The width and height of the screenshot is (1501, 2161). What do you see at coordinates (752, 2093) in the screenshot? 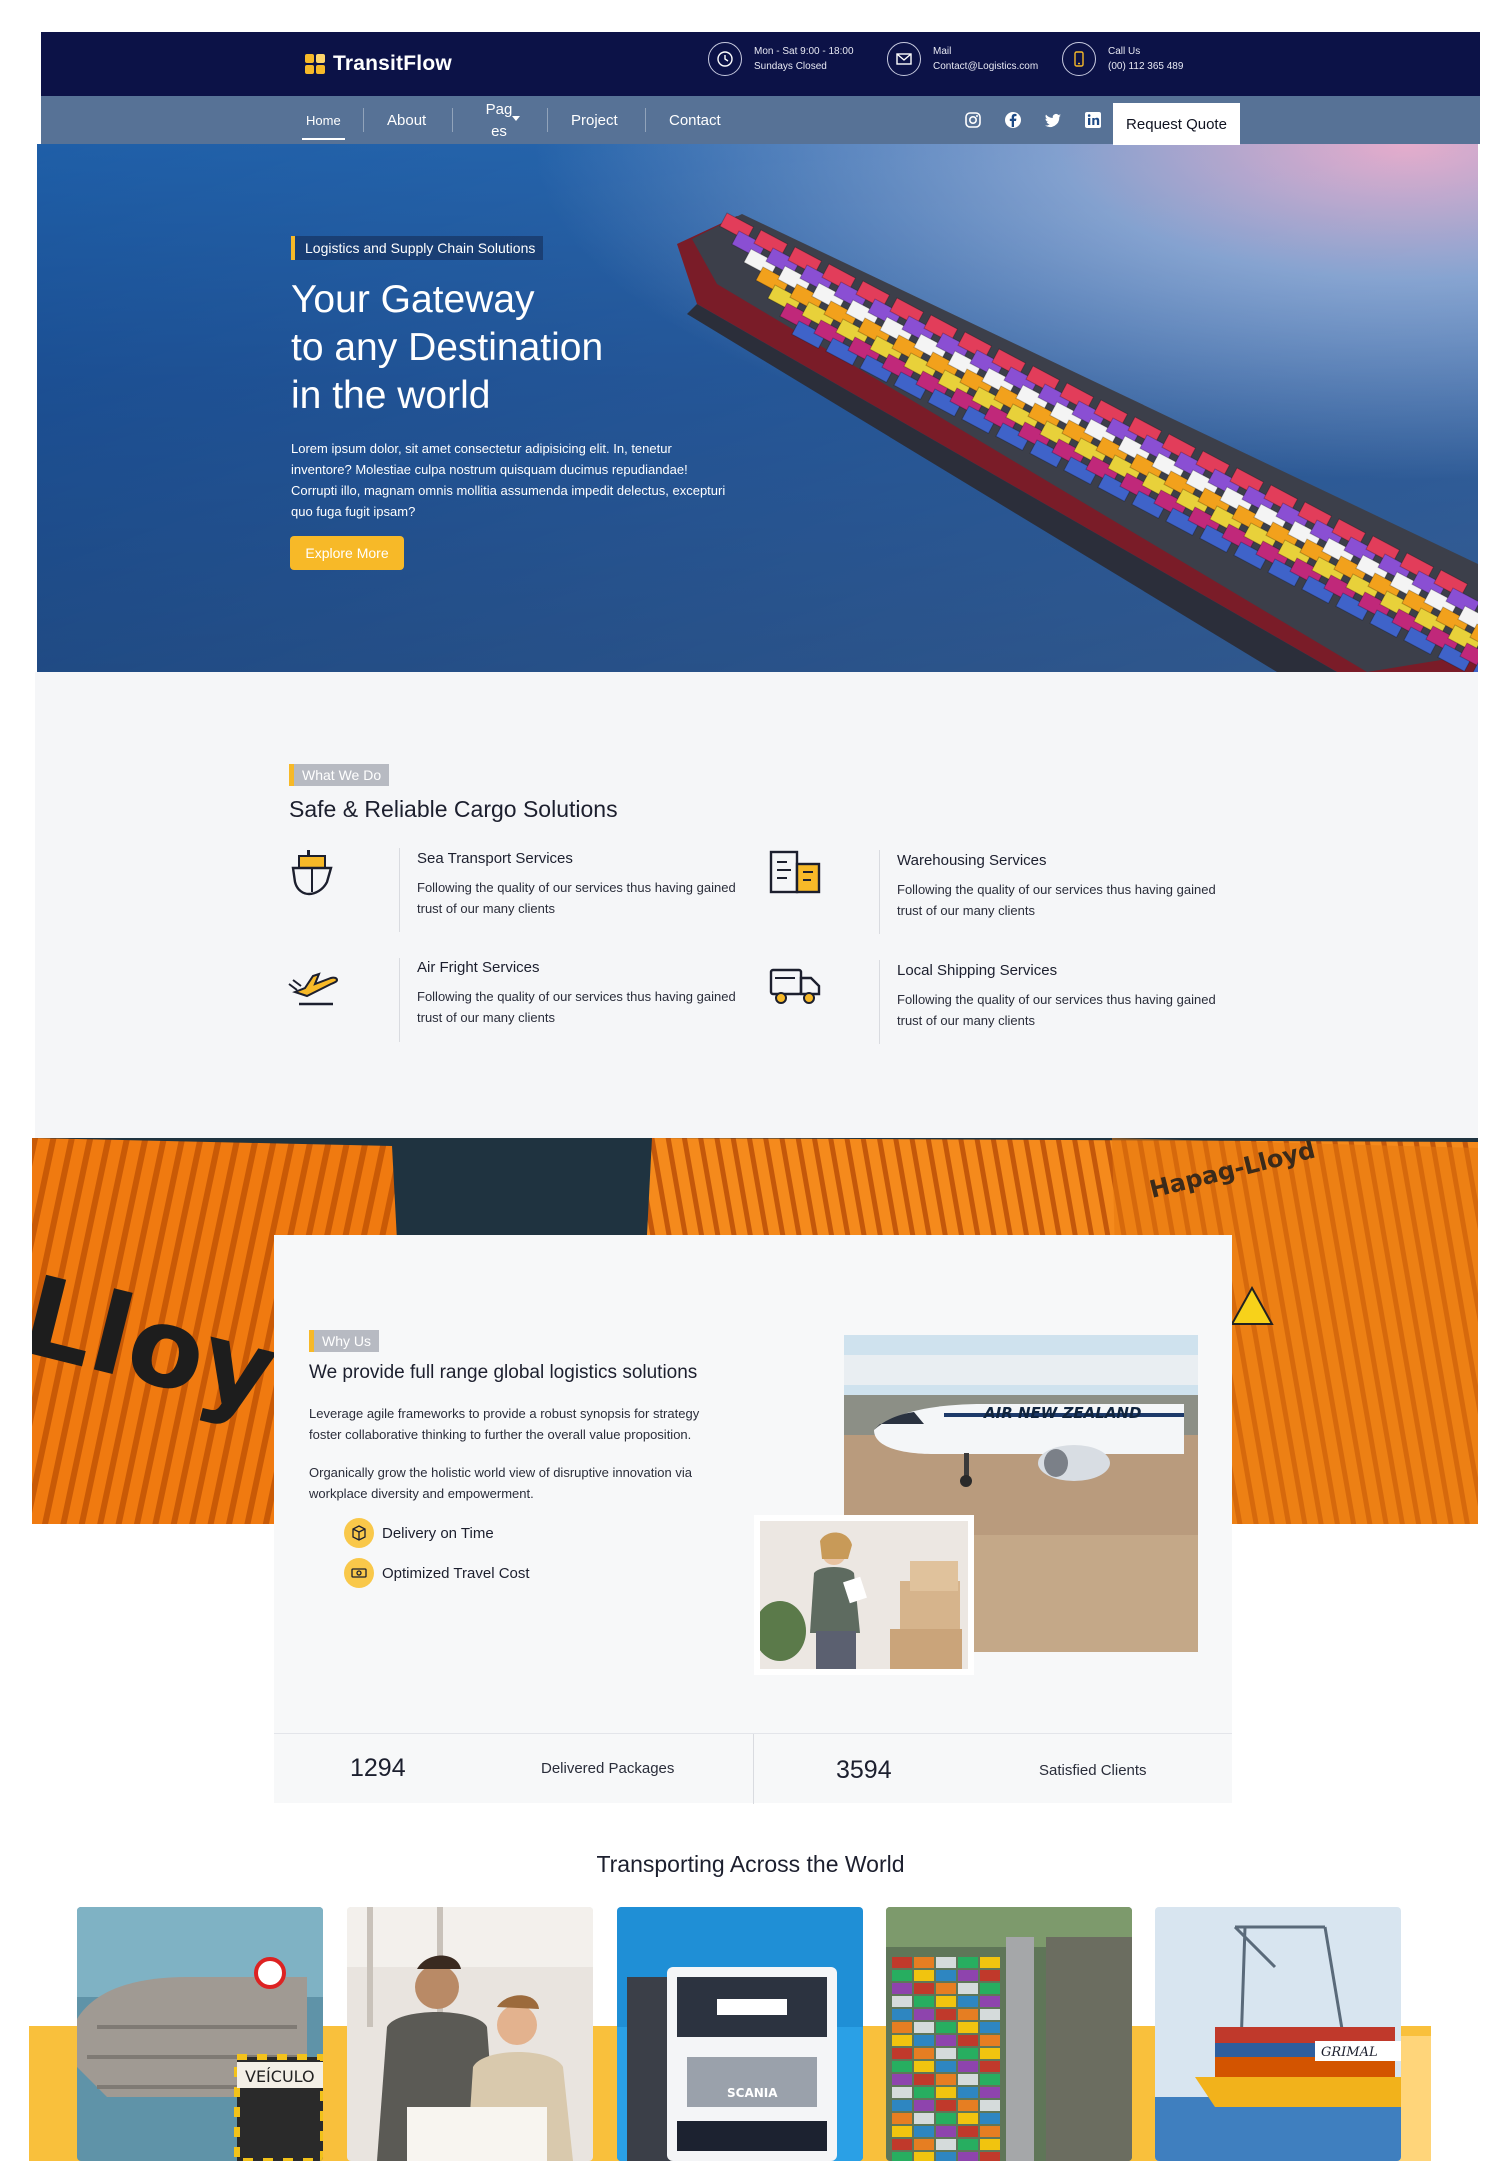
I see `card-caption: SCANIA` at bounding box center [752, 2093].